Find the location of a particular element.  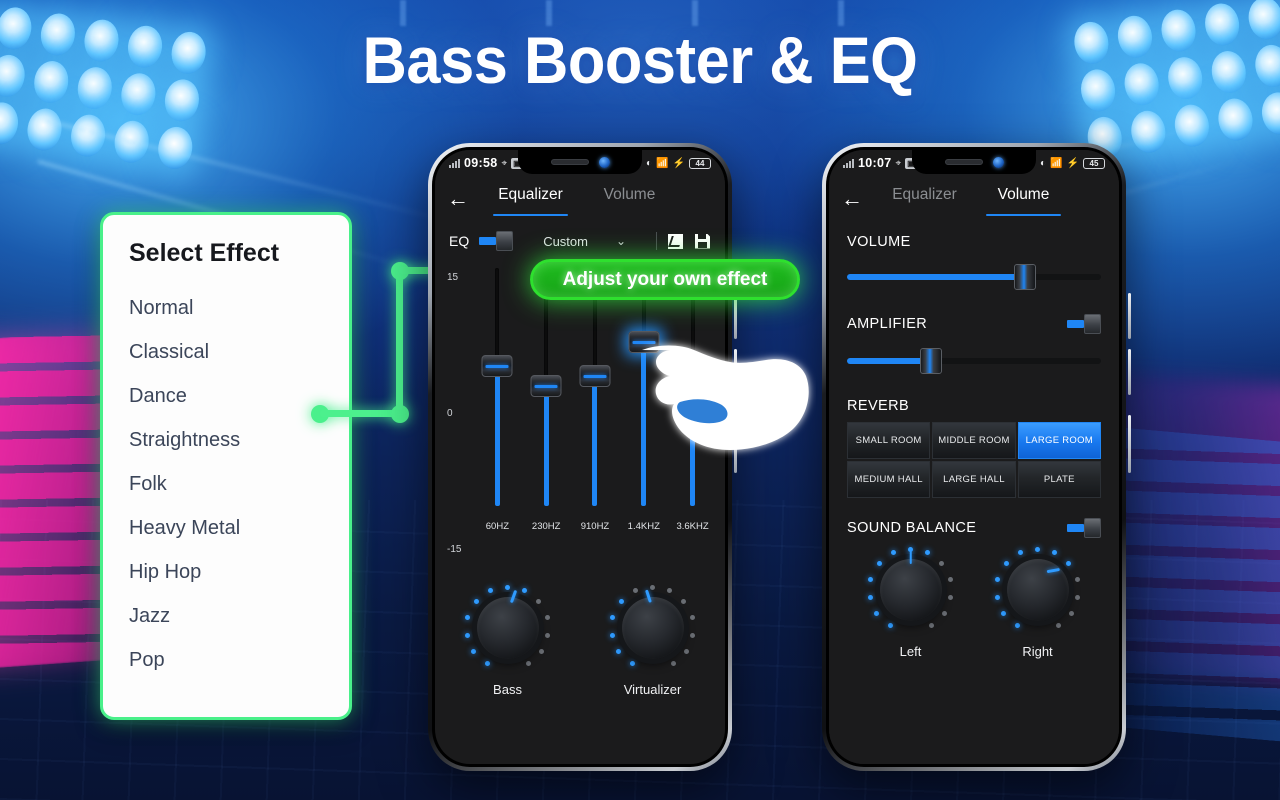

effect-knobs-row: Bass Virtualizer is located at coordinates (580, 634).